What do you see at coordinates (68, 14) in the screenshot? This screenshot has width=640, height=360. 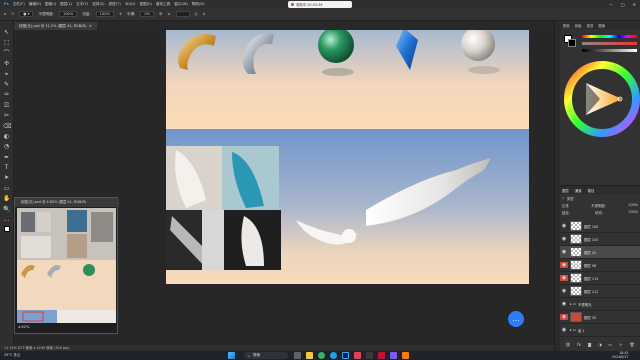 I see `opacity-field: 100%` at bounding box center [68, 14].